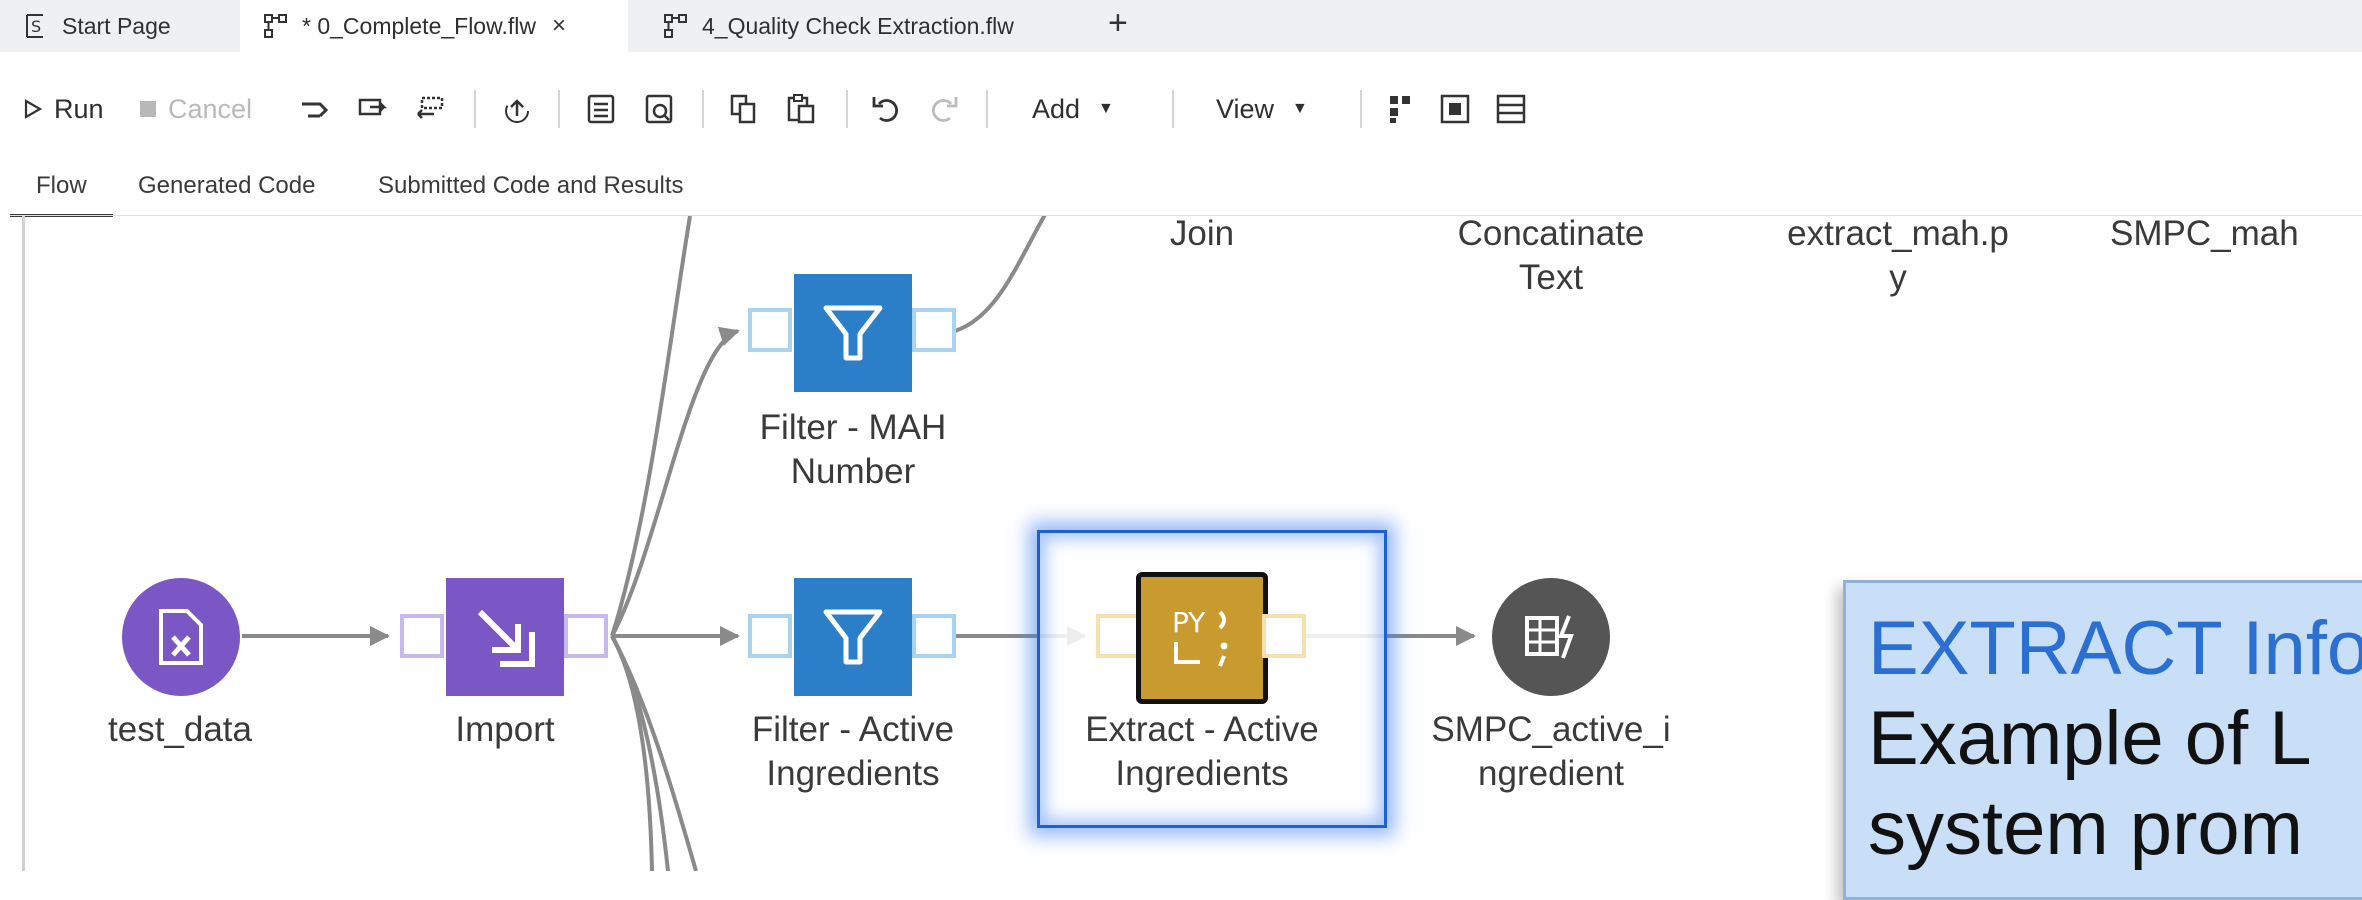  What do you see at coordinates (195, 109) in the screenshot?
I see `cancel-button: Cancel` at bounding box center [195, 109].